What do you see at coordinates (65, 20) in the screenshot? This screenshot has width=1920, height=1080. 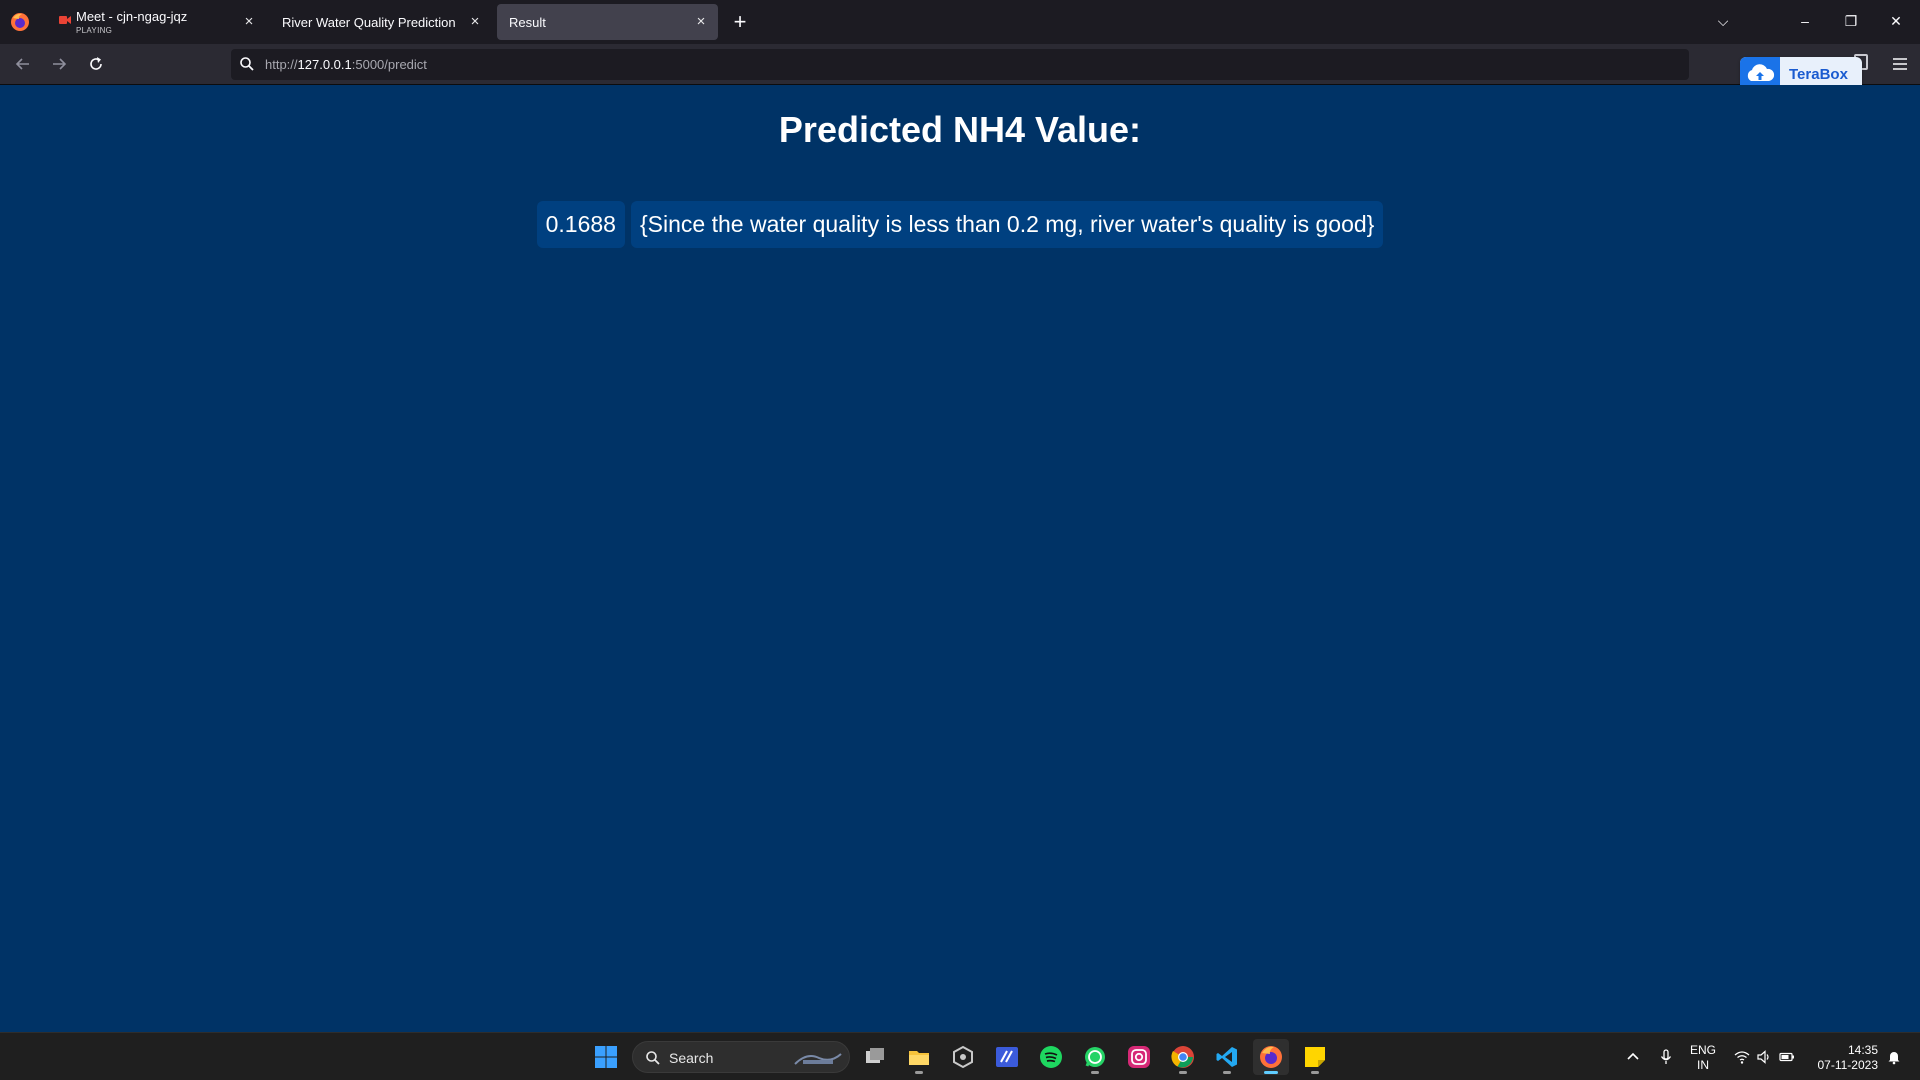 I see `meet-favicon-icon` at bounding box center [65, 20].